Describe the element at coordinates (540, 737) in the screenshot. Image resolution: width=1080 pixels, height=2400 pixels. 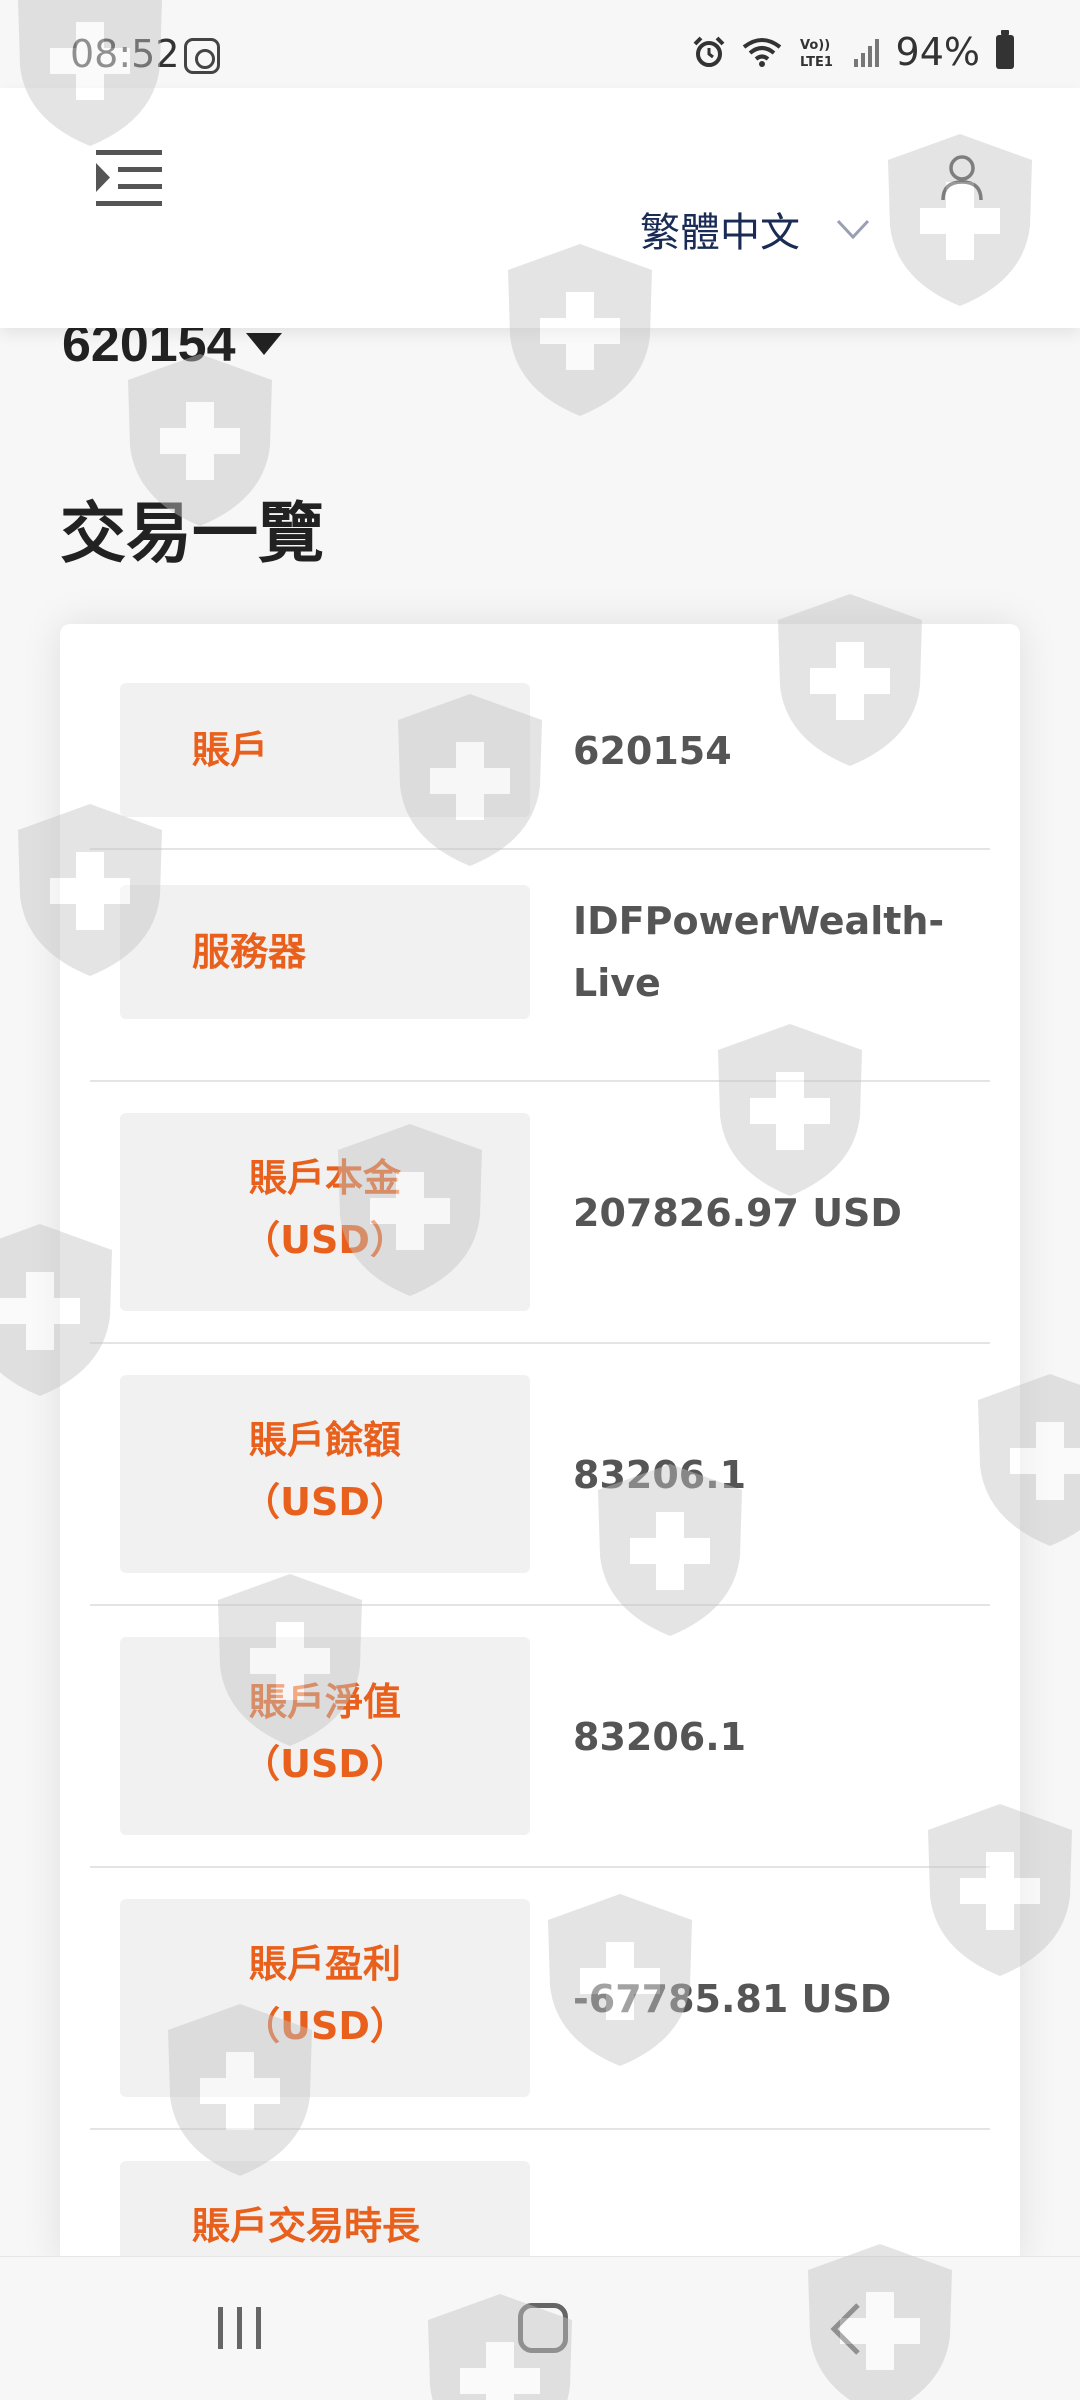
I see `summary-row-account: 賬戶 620154` at that location.